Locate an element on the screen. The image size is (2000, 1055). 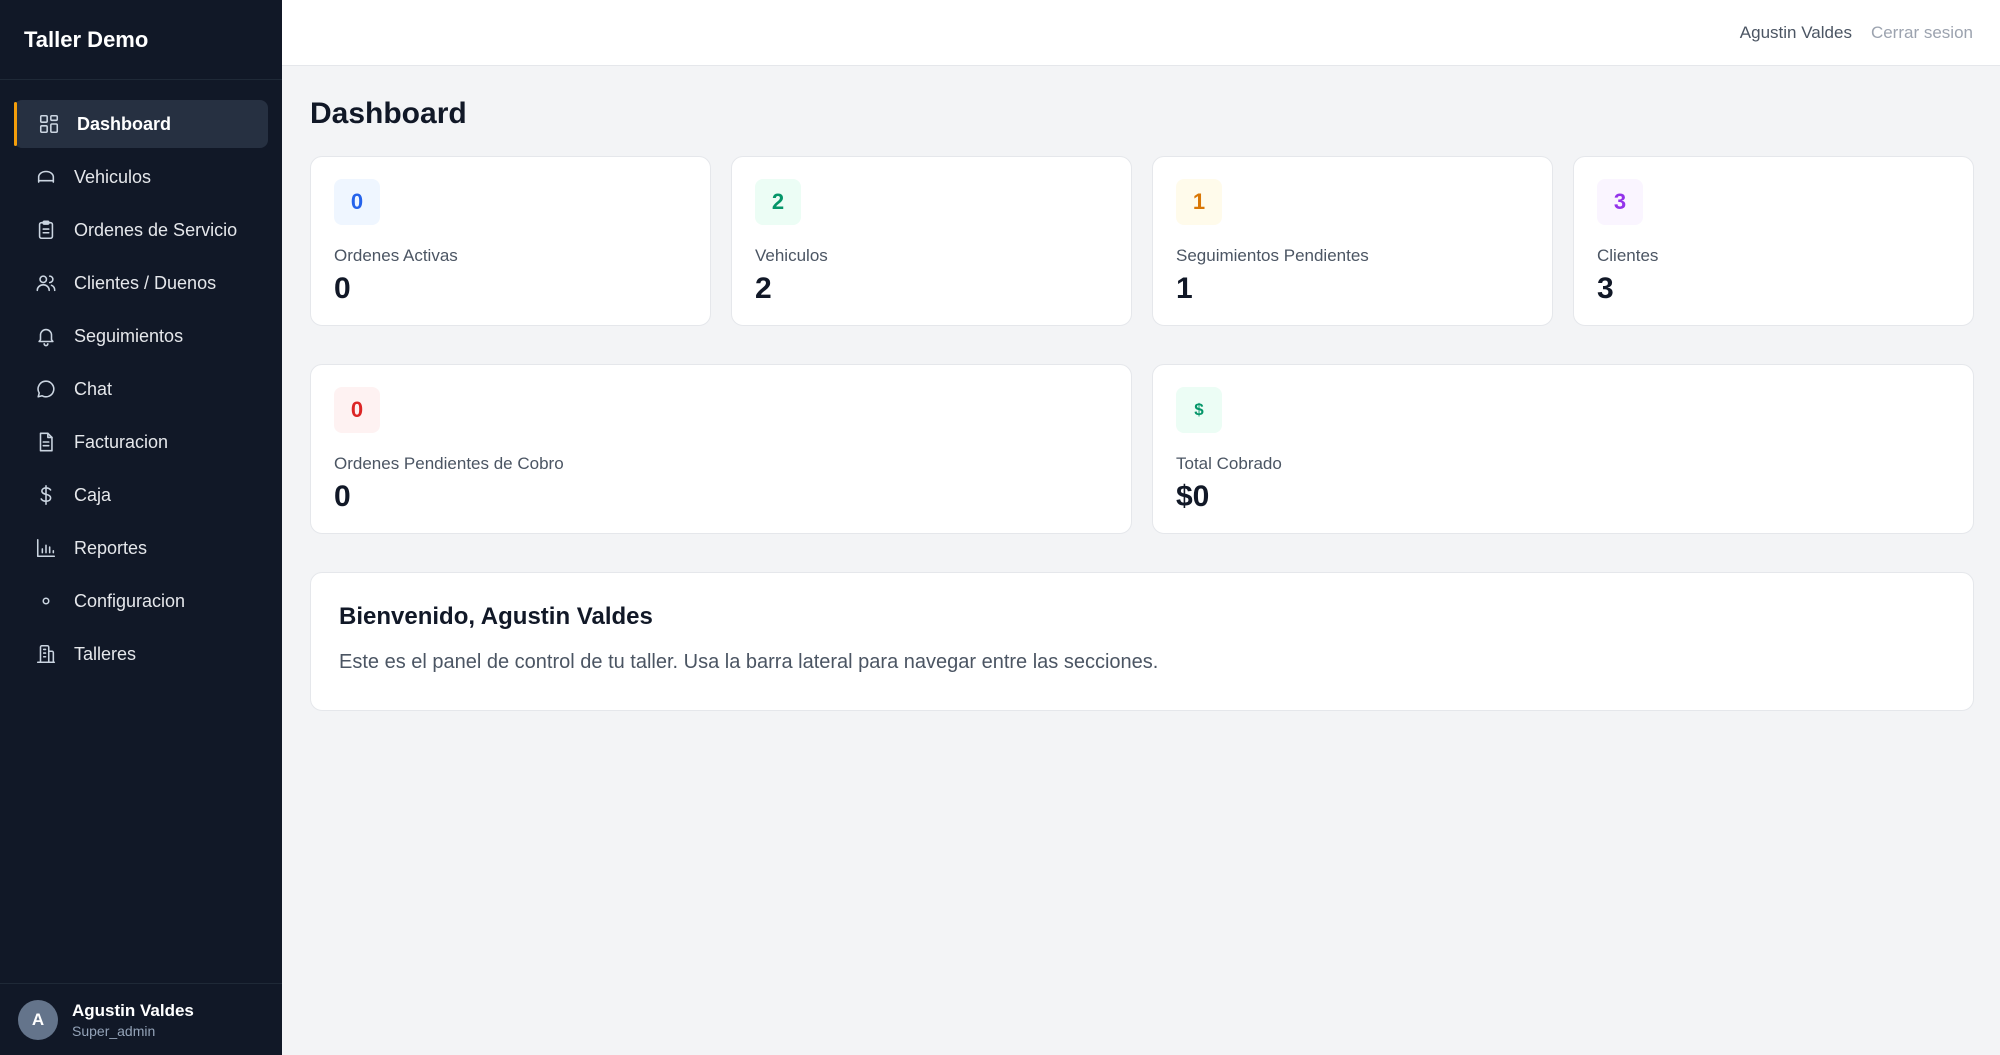
sidebar-item-label: Ordenes de Servicio is located at coordinates (156, 229).